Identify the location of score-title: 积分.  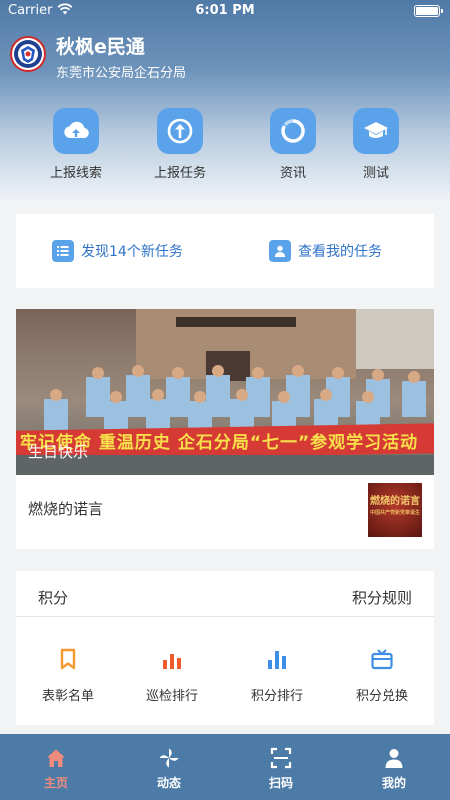
(53, 598).